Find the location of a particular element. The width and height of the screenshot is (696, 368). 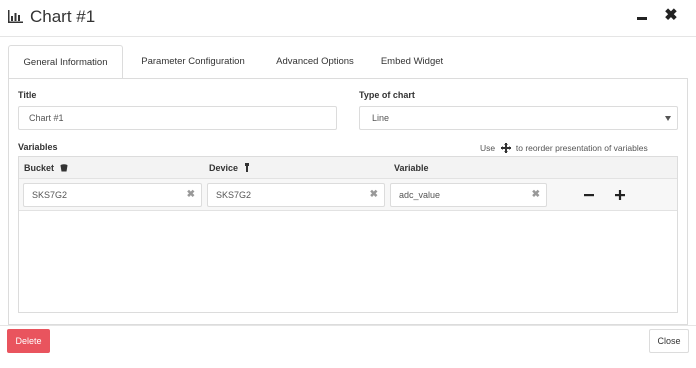

chart-type-select: Line is located at coordinates (518, 118).